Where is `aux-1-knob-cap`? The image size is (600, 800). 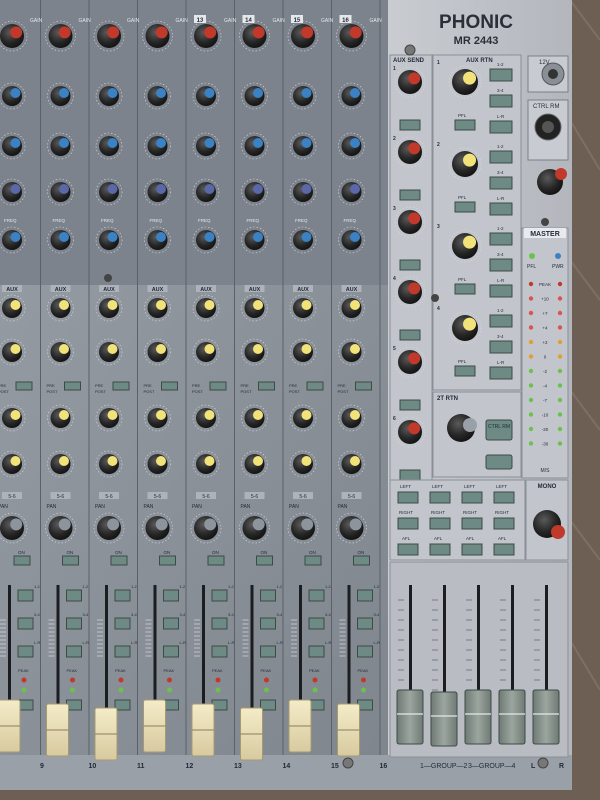 aux-1-knob-cap is located at coordinates (355, 305).